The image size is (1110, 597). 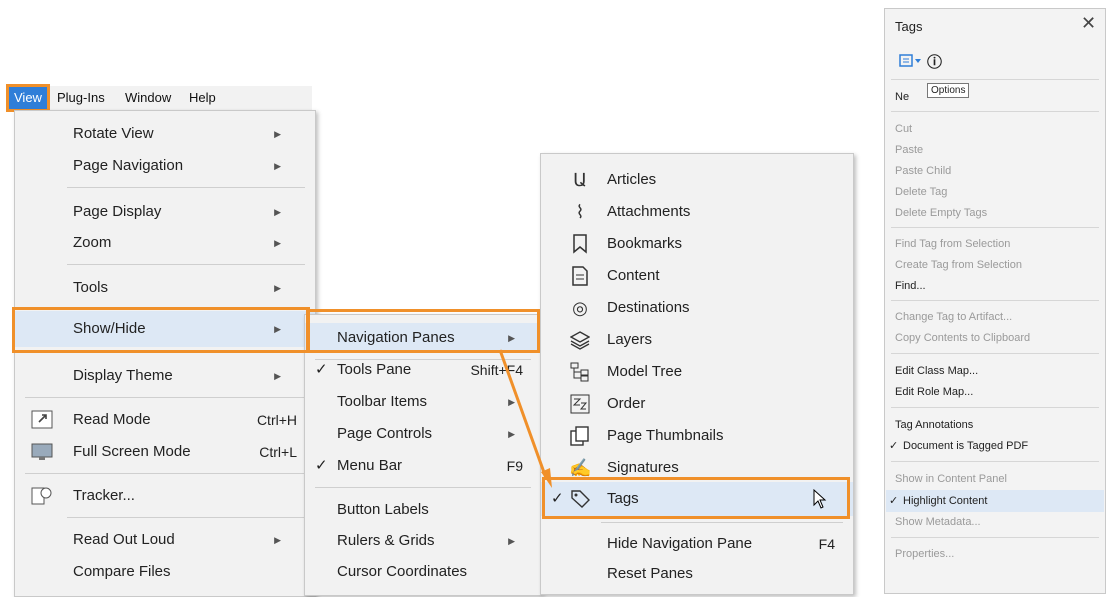 What do you see at coordinates (580, 436) in the screenshot?
I see `page-thumbnails-icon` at bounding box center [580, 436].